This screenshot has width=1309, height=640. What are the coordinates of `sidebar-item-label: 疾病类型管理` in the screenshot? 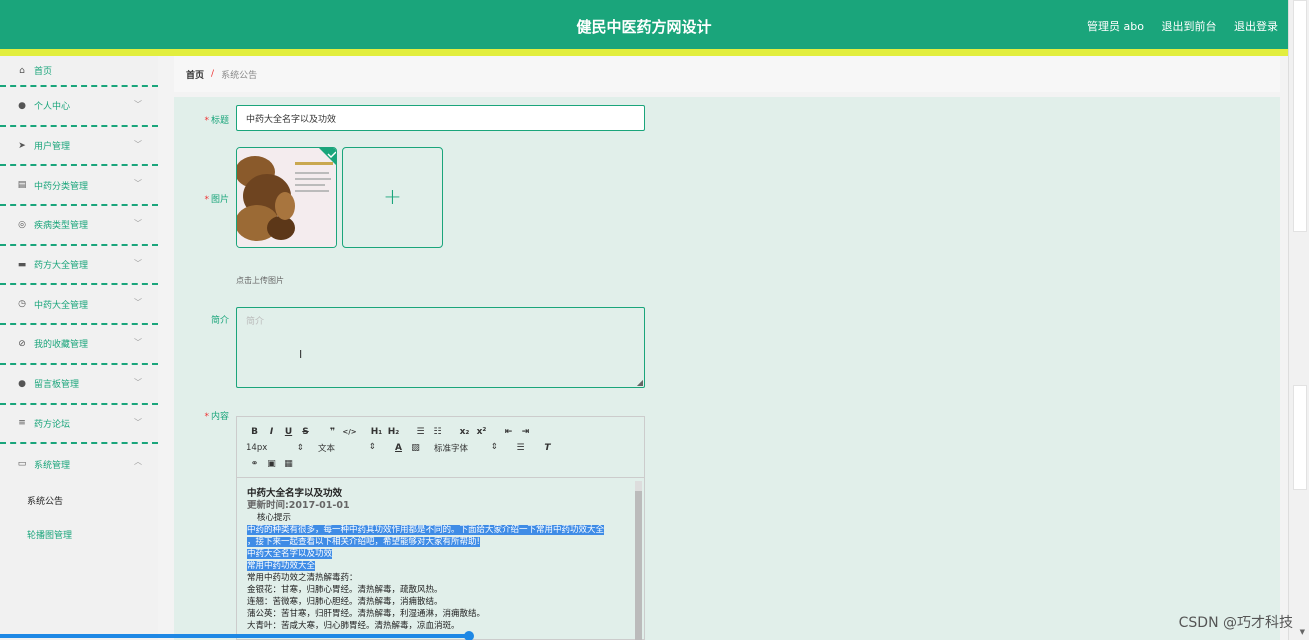 It's located at (61, 226).